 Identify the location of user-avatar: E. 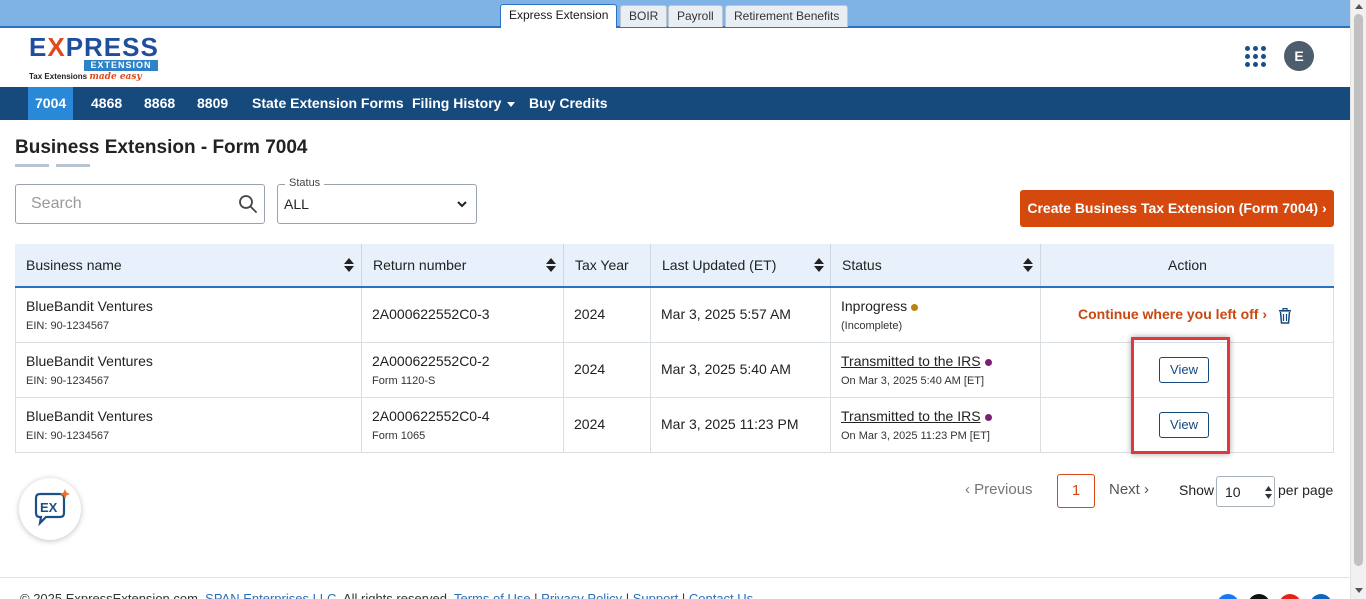
(1299, 56).